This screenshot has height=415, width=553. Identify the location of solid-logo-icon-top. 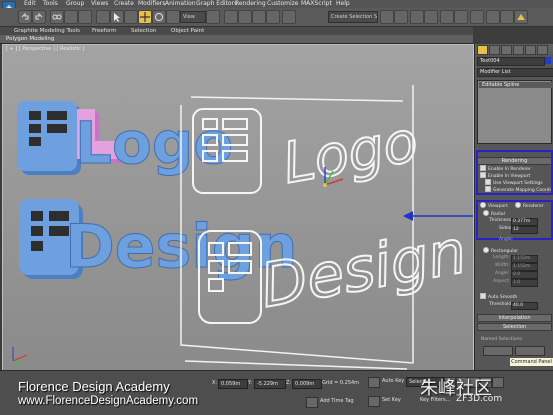
(49, 138).